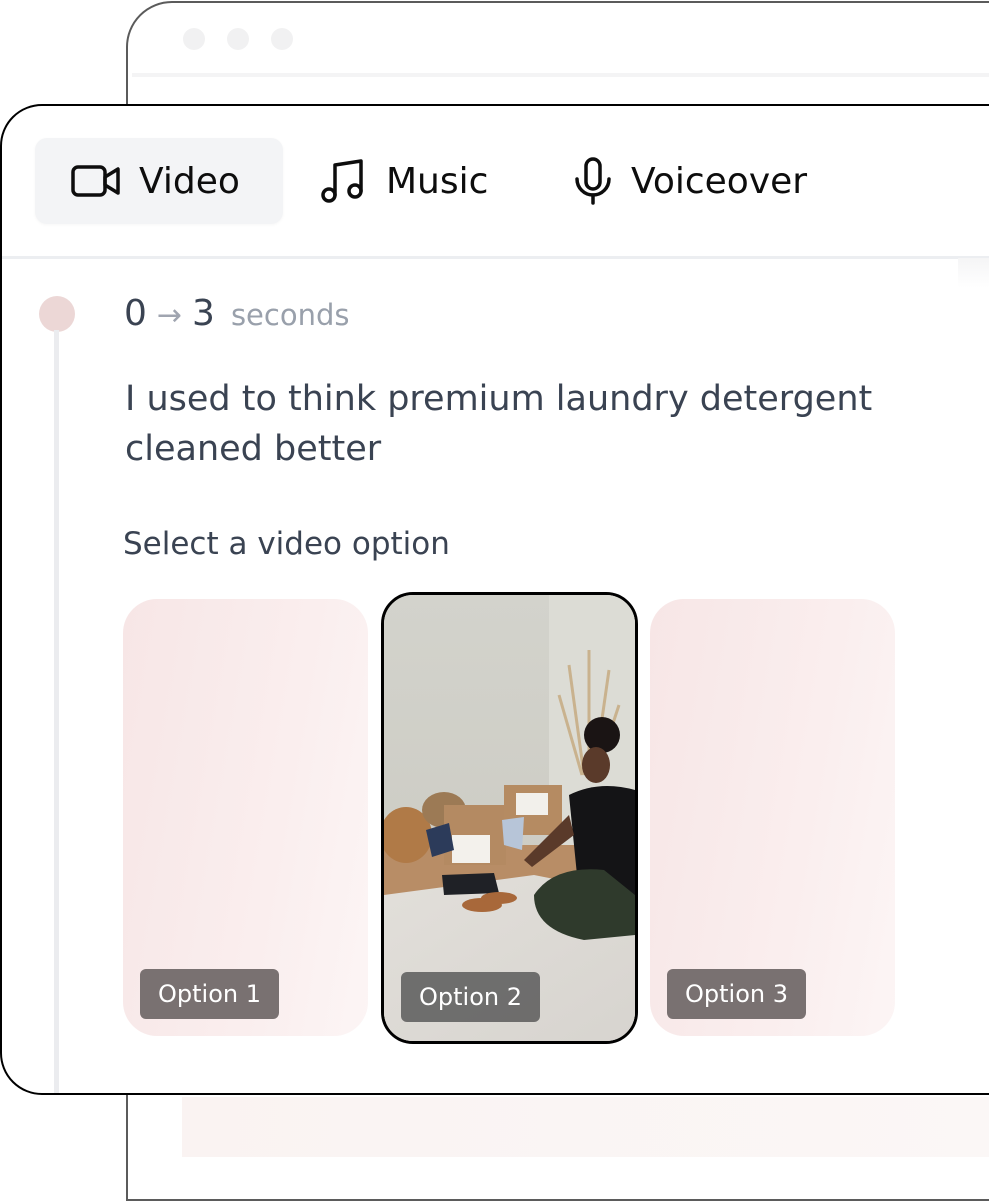  I want to click on video-option-label: Select a video option, so click(286, 544).